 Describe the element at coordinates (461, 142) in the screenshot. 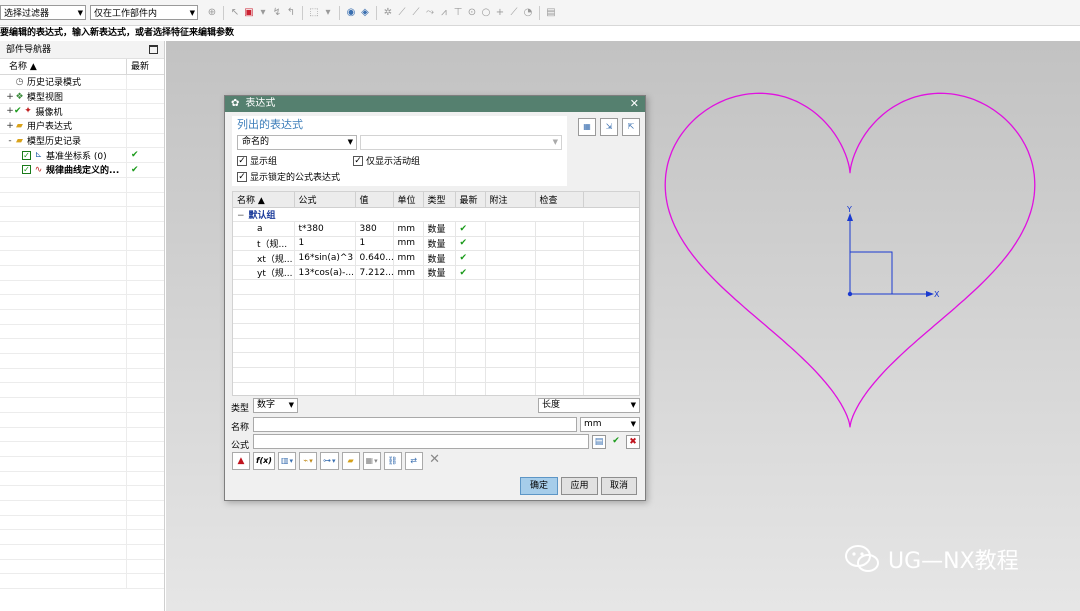

I see `list-filter-select: ▼` at that location.